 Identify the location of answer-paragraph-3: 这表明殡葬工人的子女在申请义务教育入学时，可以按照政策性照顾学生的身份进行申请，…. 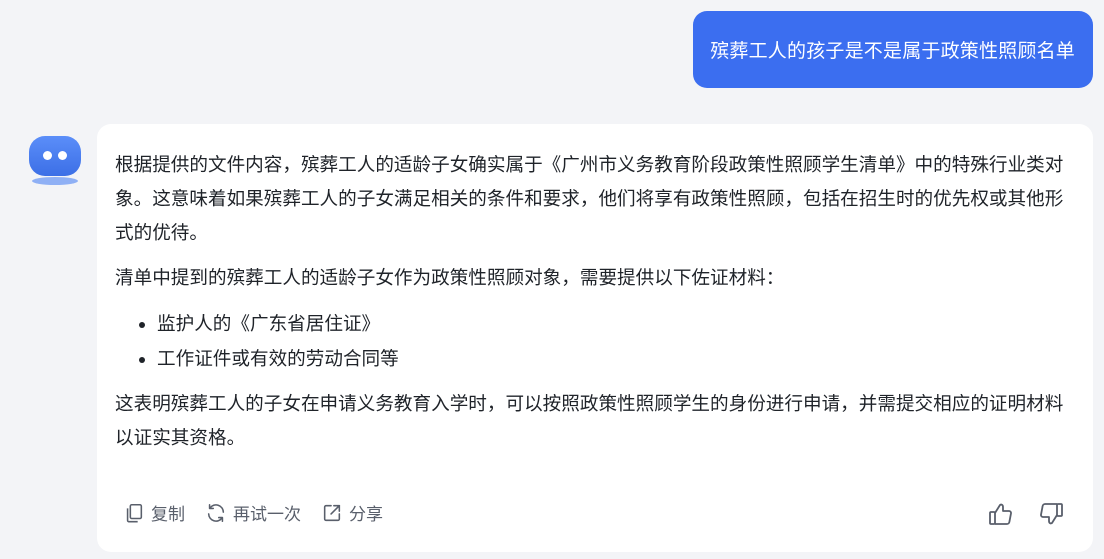
(589, 421).